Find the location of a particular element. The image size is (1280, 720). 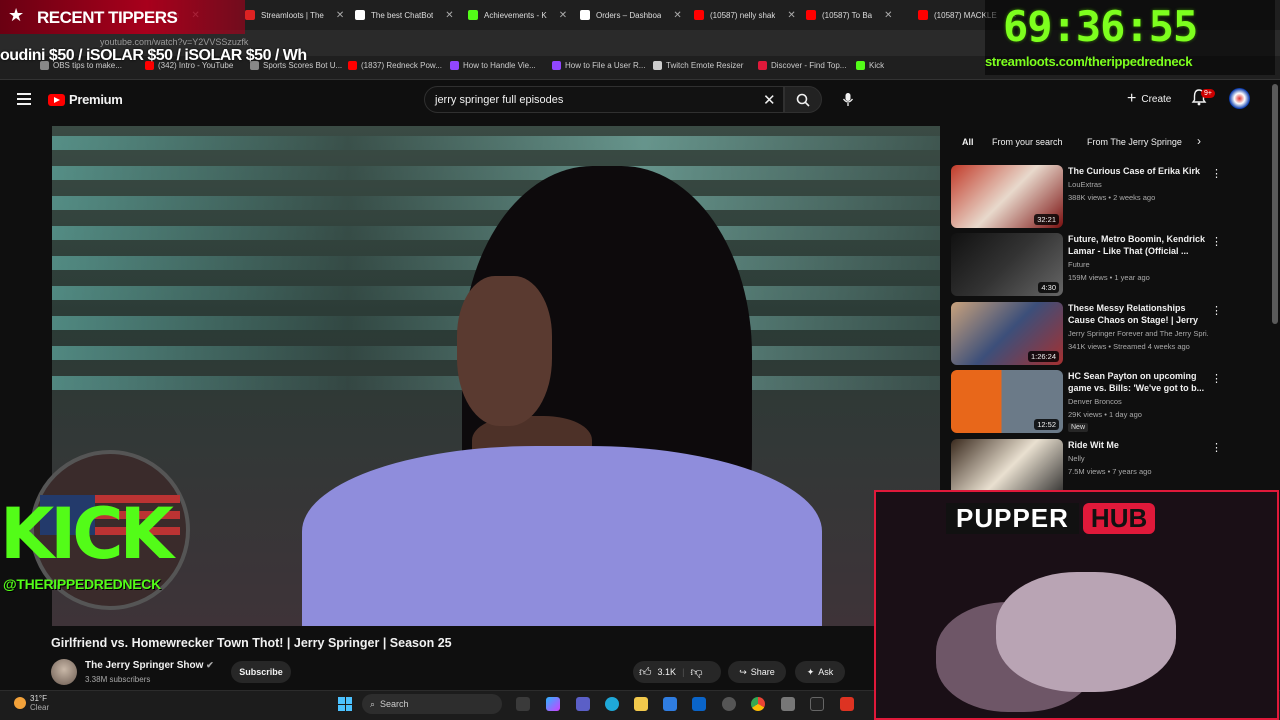

channel-avatar is located at coordinates (64, 672).